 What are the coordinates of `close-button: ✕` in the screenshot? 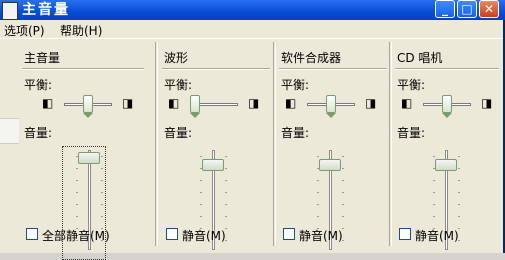 It's located at (489, 9).